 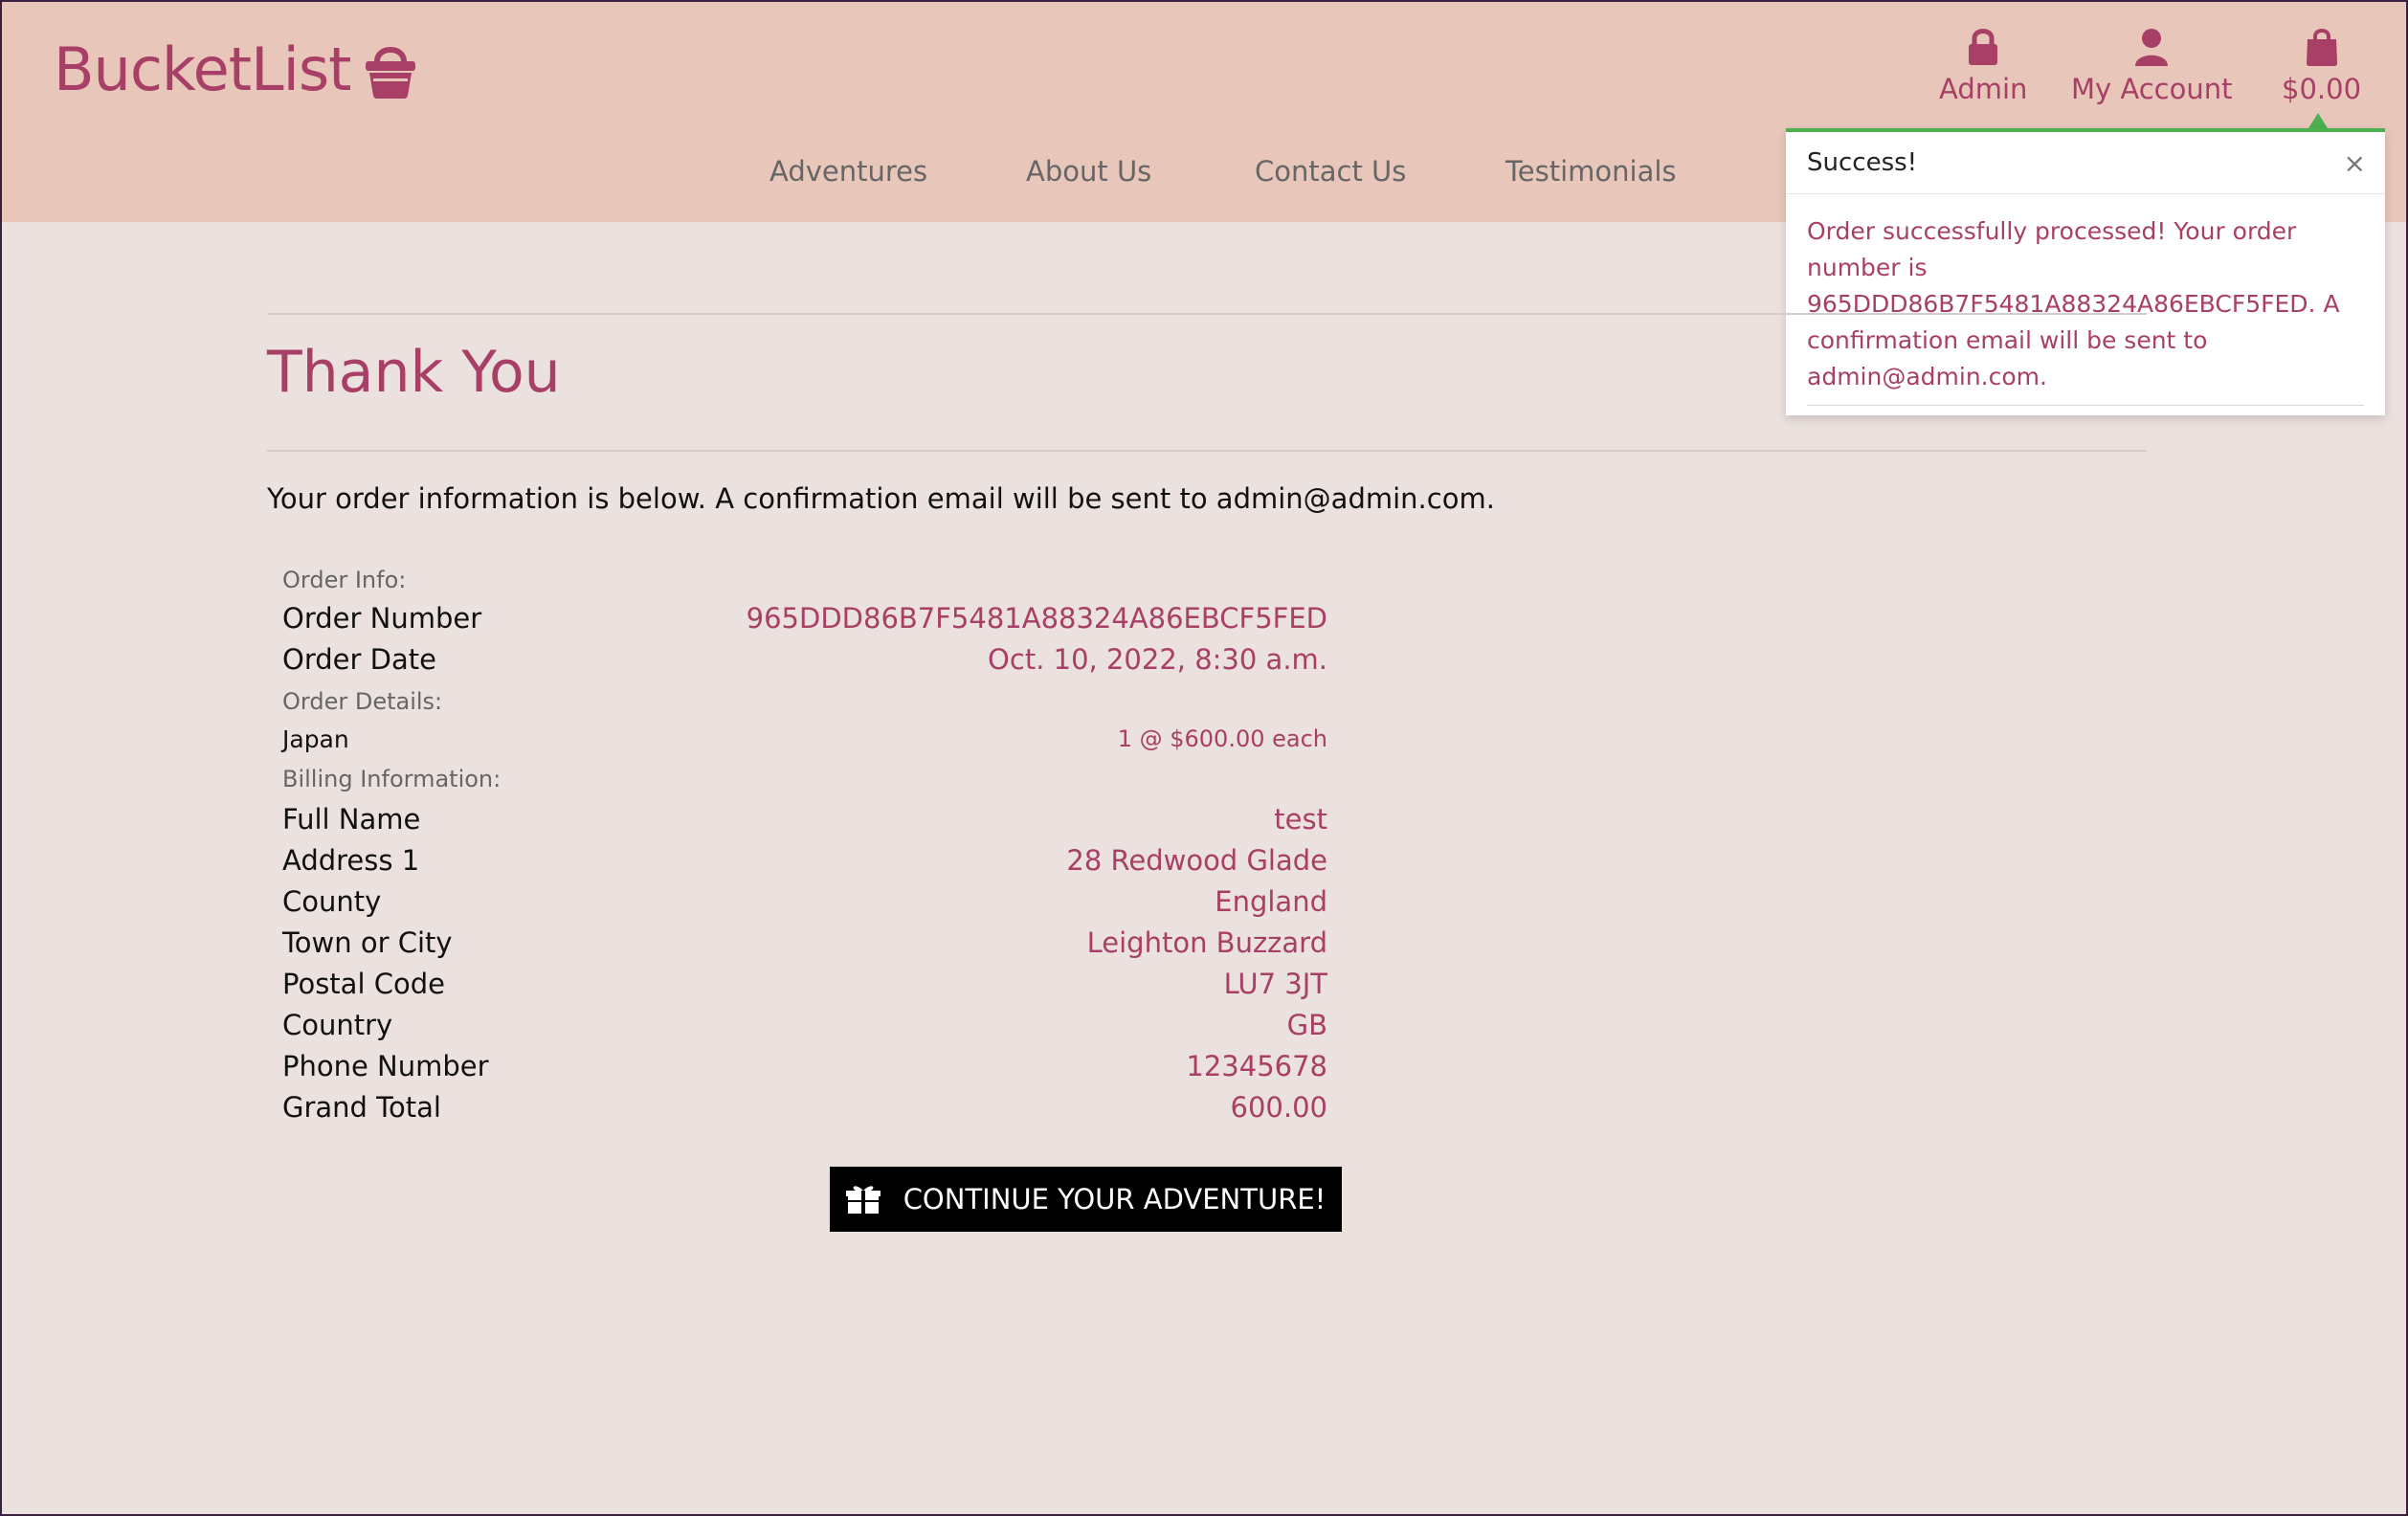 What do you see at coordinates (2318, 121) in the screenshot?
I see `toast-pointer` at bounding box center [2318, 121].